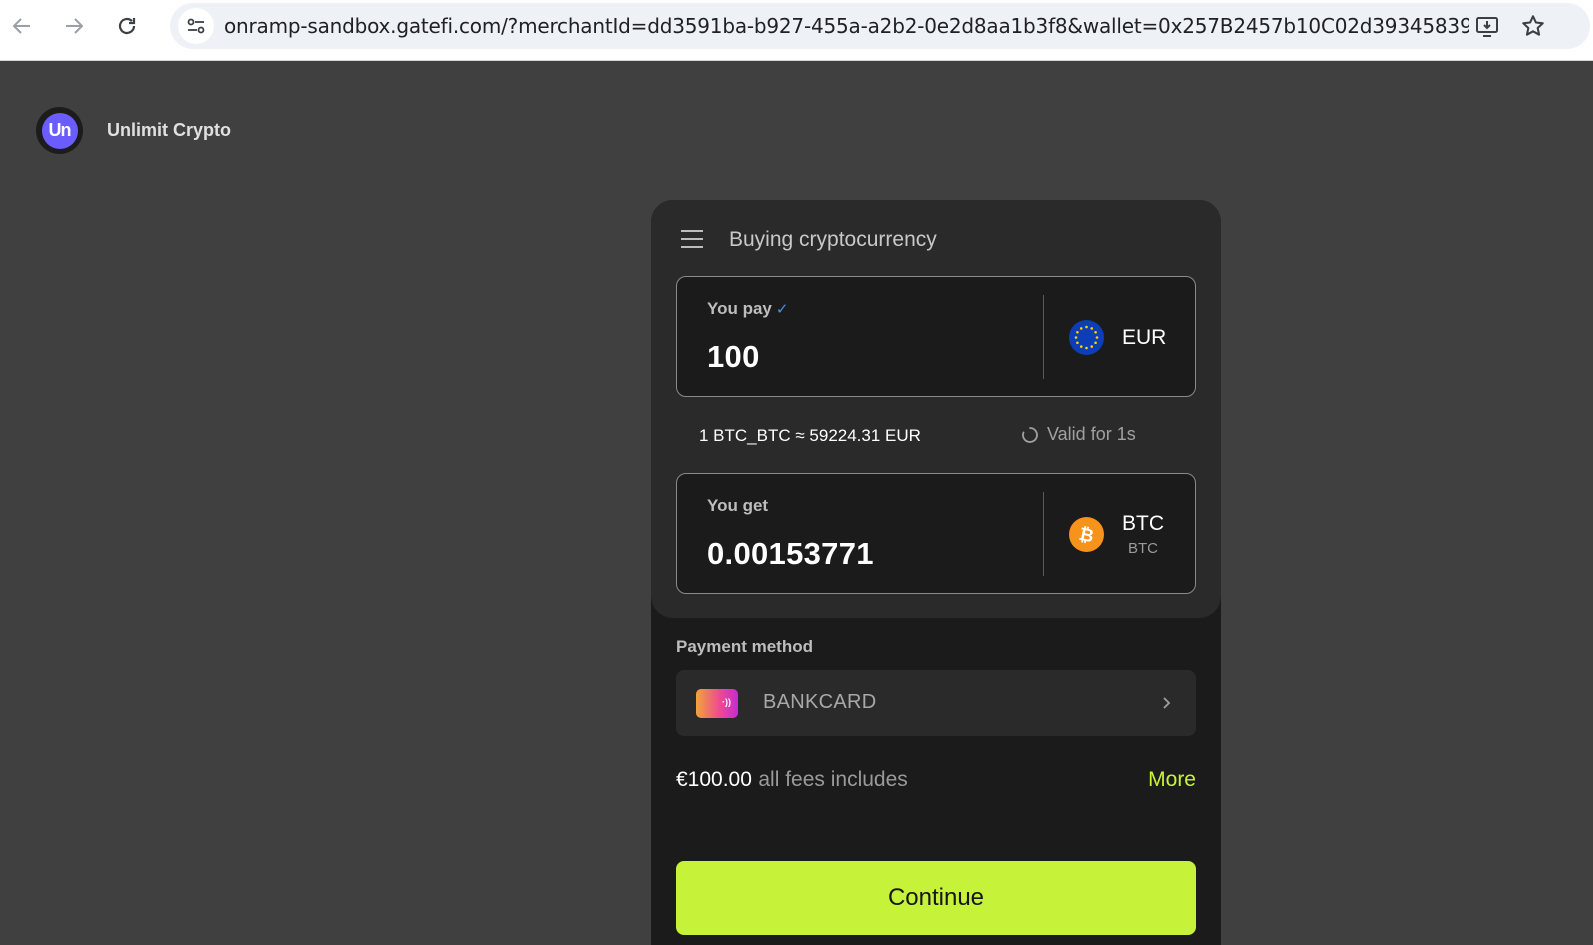 The image size is (1593, 945). I want to click on eu-flag-icon, so click(1086, 337).